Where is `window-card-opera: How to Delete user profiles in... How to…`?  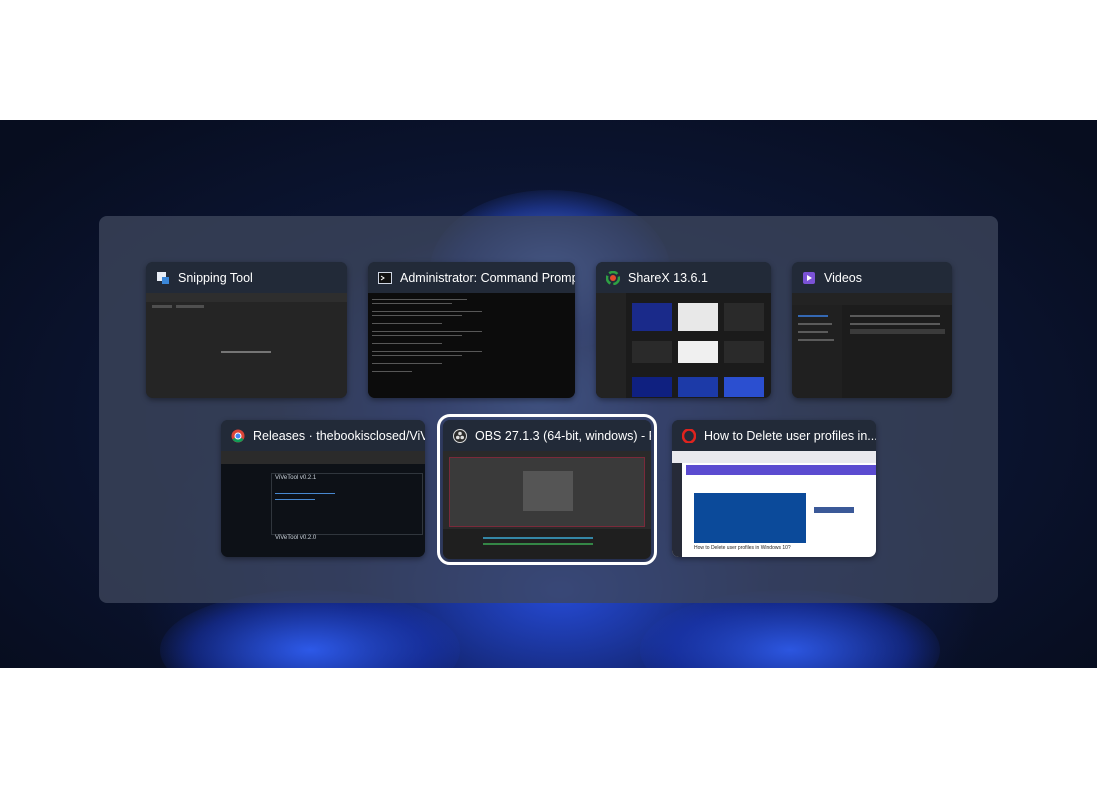 window-card-opera: How to Delete user profiles in... How to… is located at coordinates (774, 488).